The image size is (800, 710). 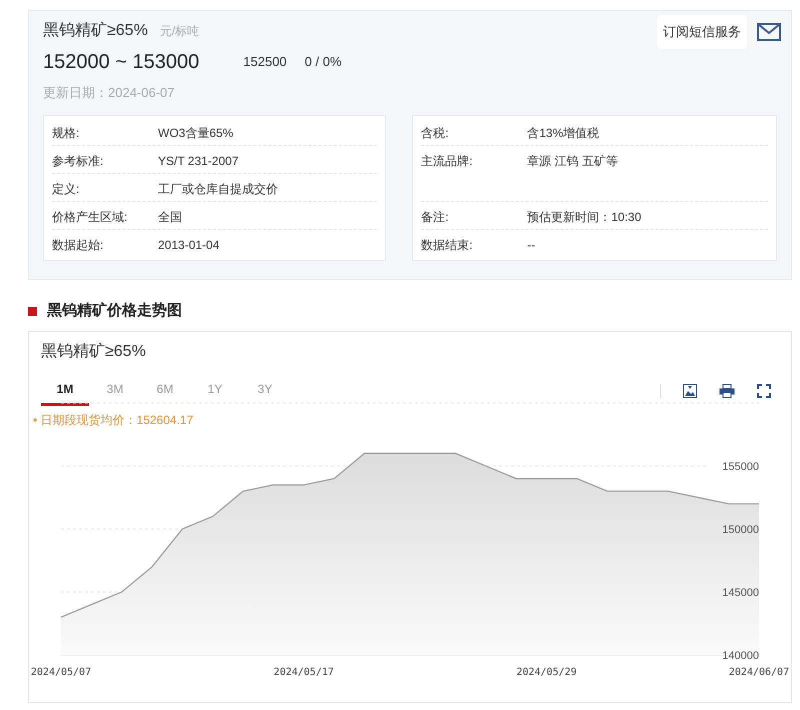 I want to click on image-download-icon, so click(x=690, y=391).